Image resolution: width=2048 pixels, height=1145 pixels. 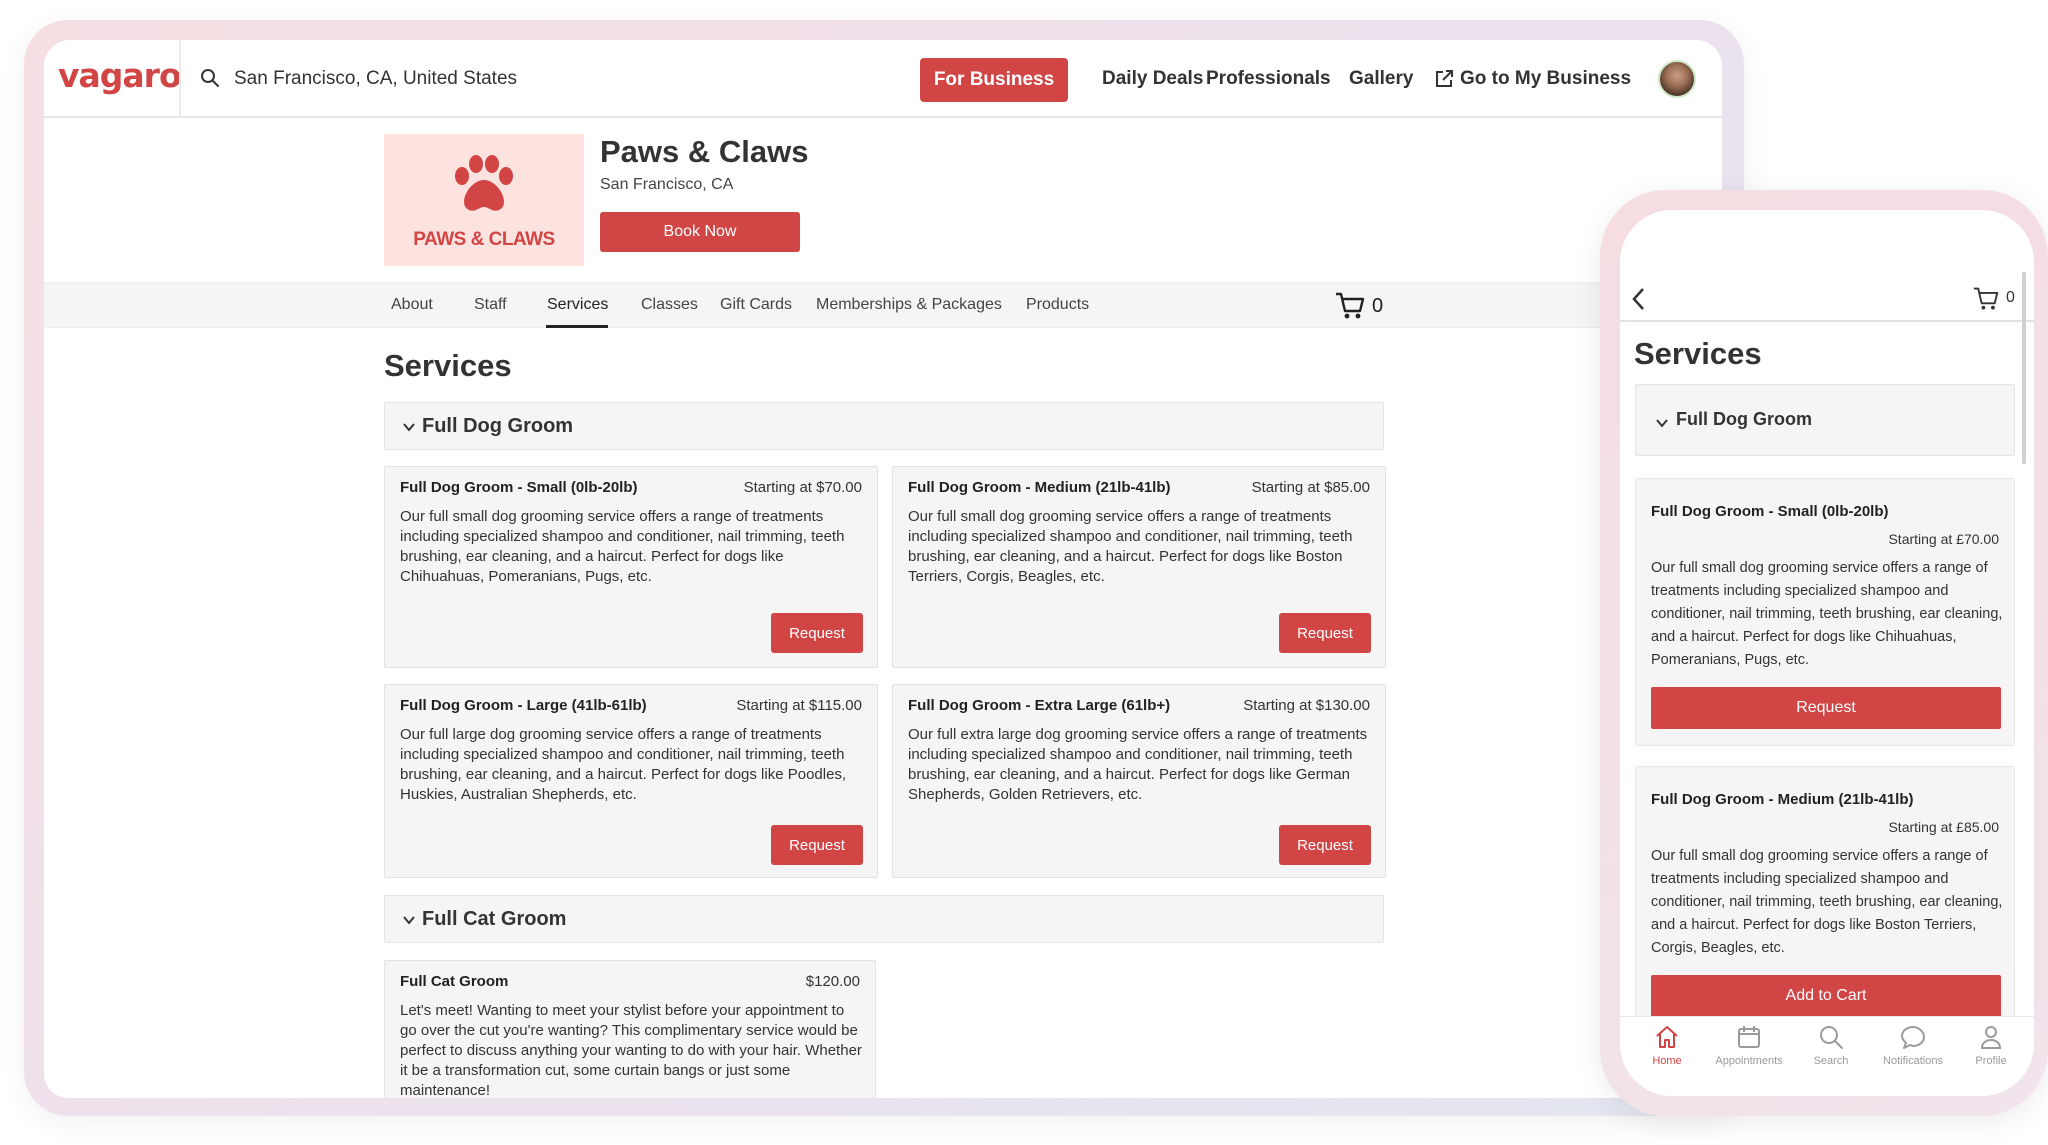 I want to click on service-price: Starting at £85.00, so click(x=1943, y=827).